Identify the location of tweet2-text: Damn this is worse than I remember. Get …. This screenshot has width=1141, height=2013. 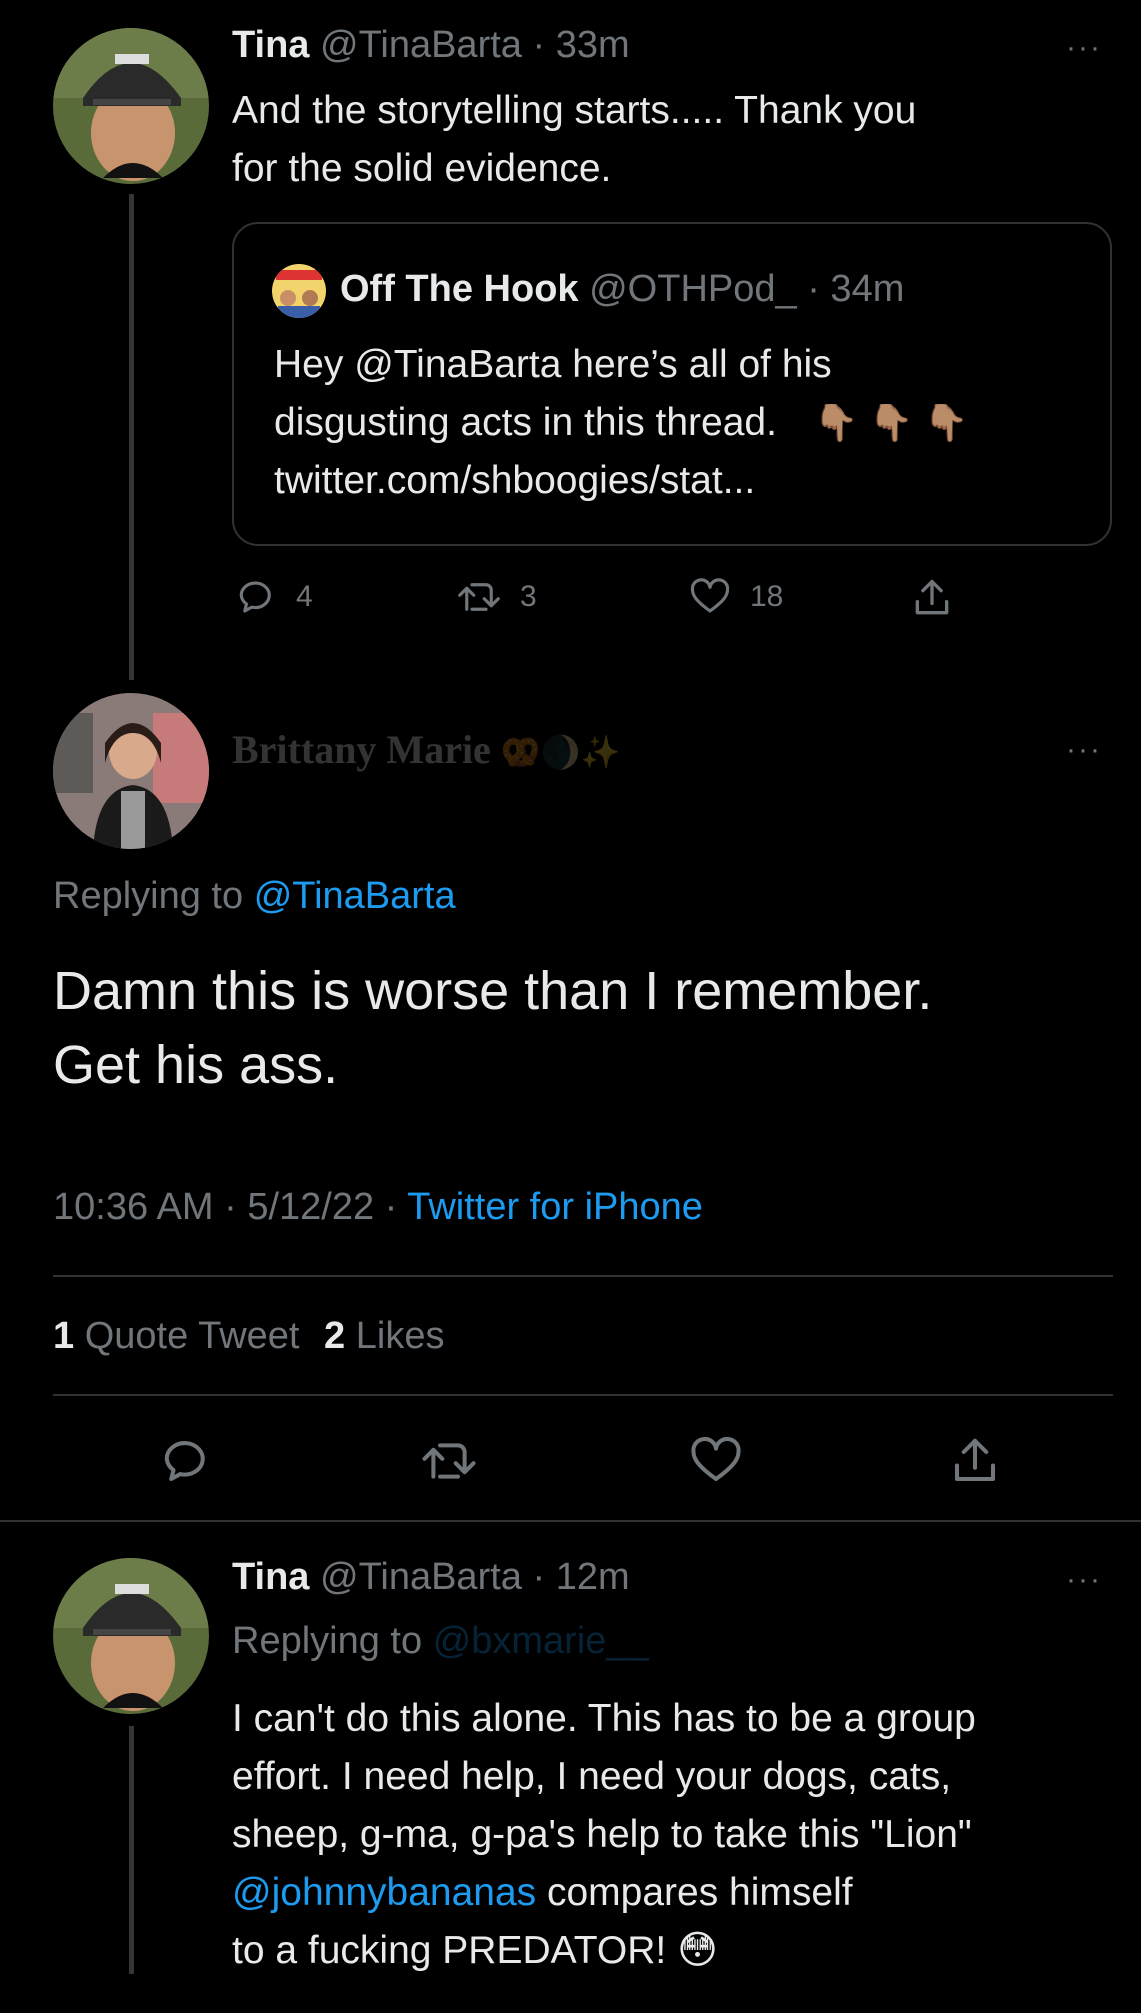
(492, 1028).